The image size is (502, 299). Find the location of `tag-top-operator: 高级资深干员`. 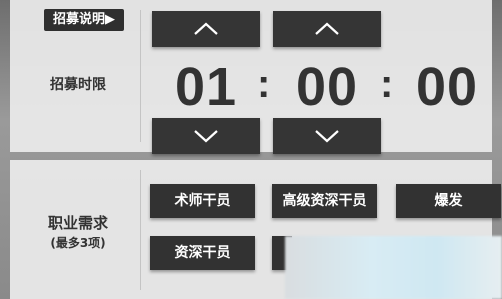

tag-top-operator: 高级资深干员 is located at coordinates (324, 201).